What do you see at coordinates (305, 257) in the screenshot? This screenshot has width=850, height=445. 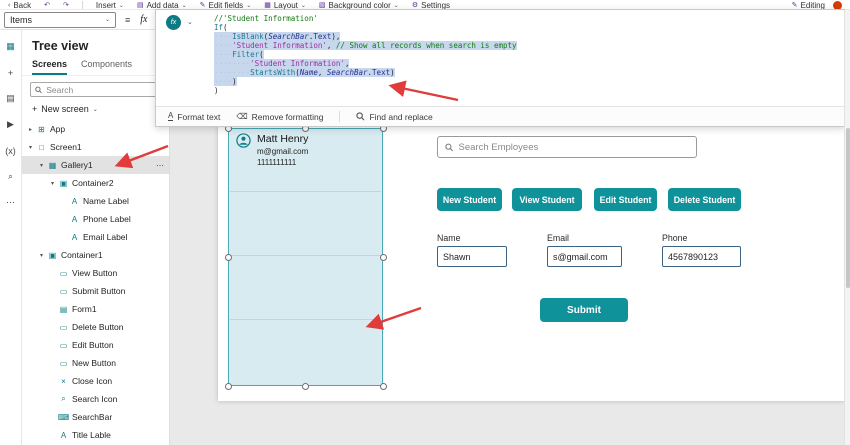 I see `gallery-control: Matt Henry m@gmail.com 1111111111` at bounding box center [305, 257].